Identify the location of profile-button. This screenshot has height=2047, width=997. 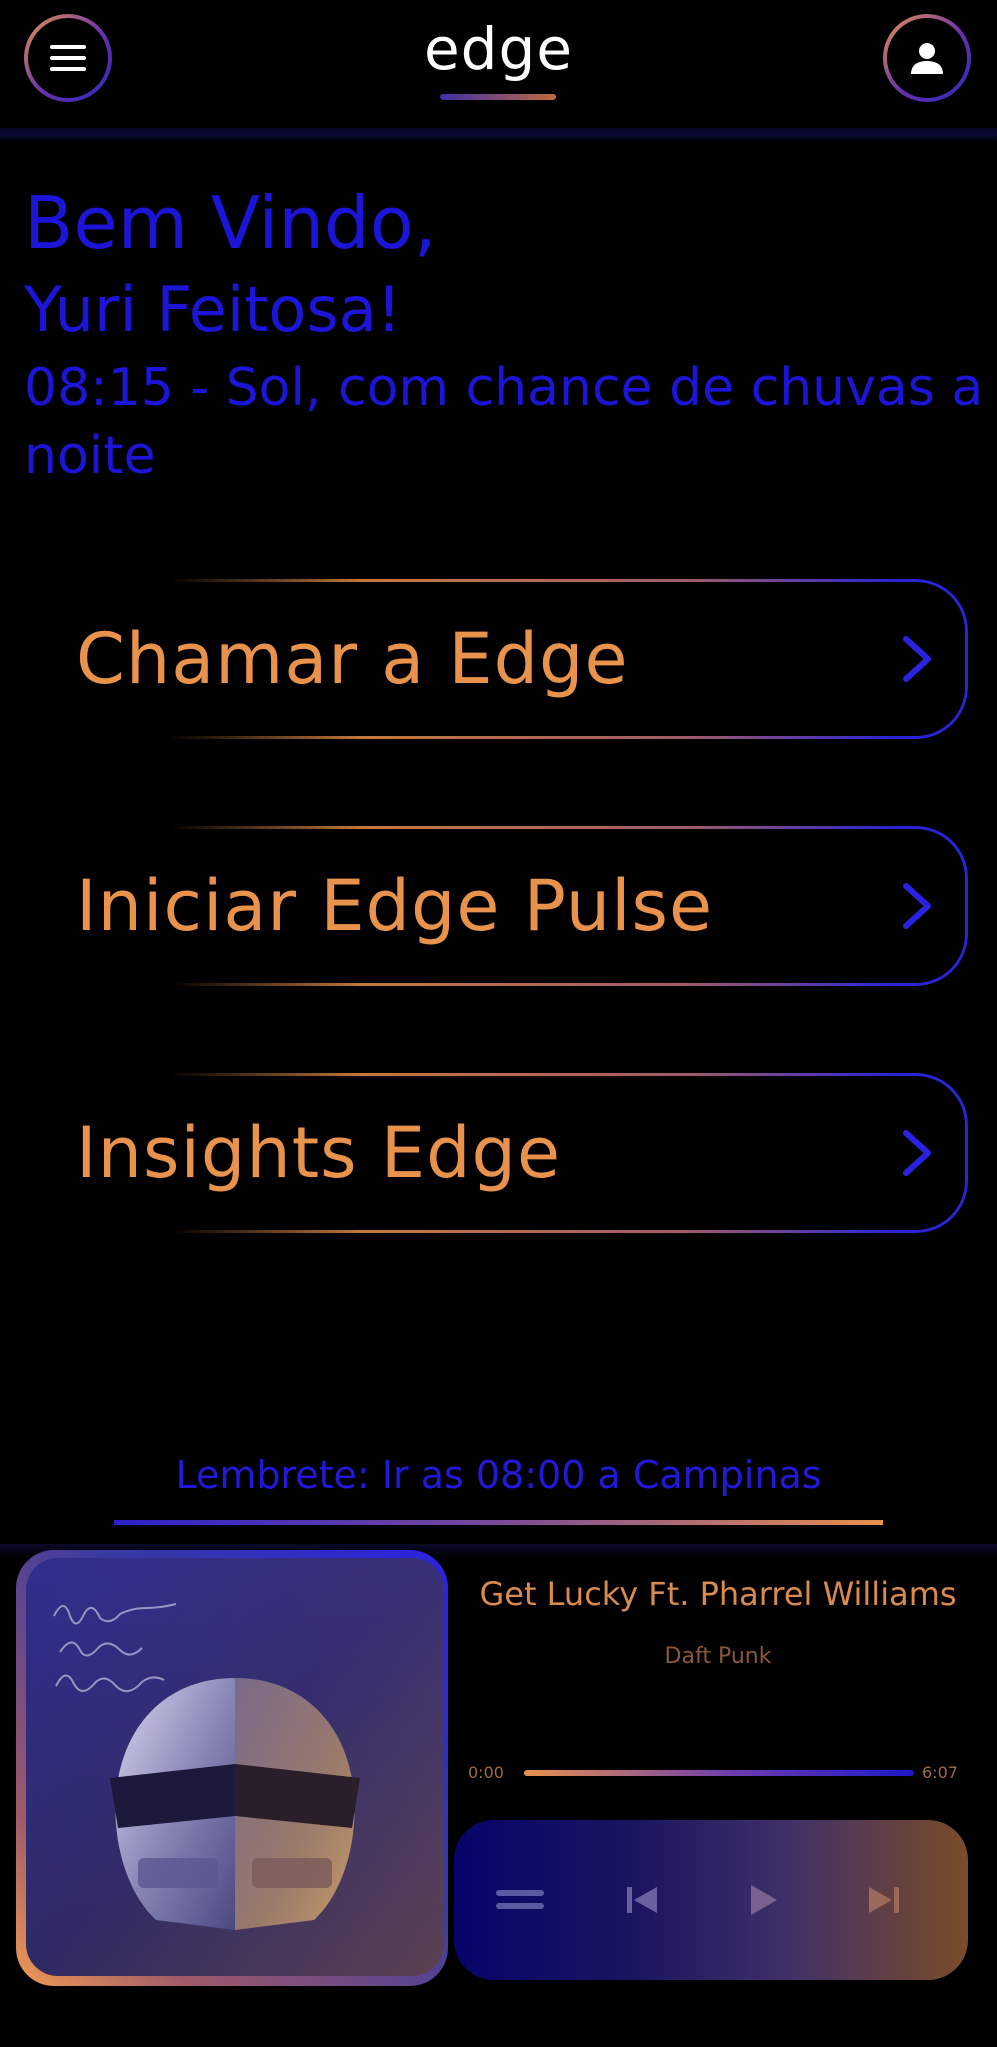
(927, 58).